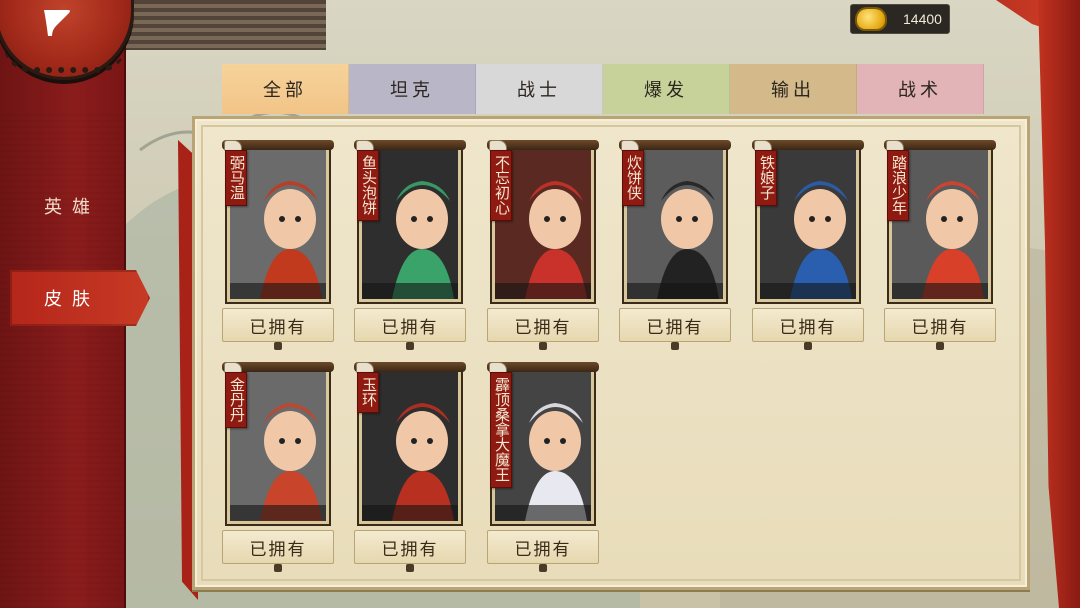  I want to click on tab-label: 战术, so click(920, 90).